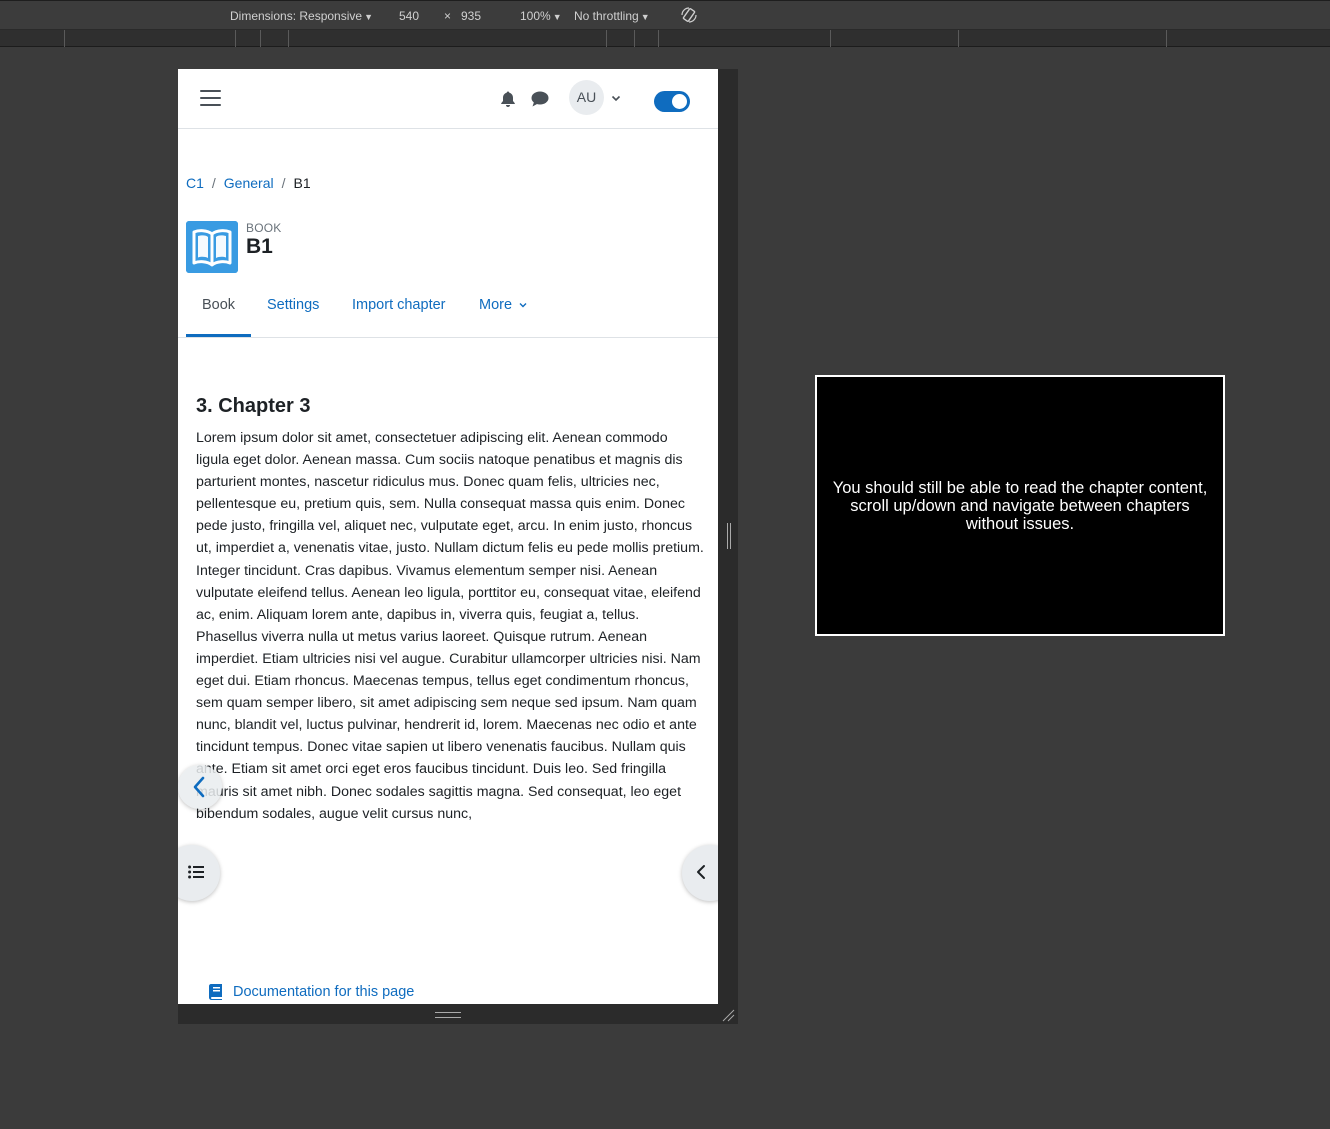 The height and width of the screenshot is (1129, 1330). What do you see at coordinates (195, 183) in the screenshot?
I see `breadcrumb-course: C1` at bounding box center [195, 183].